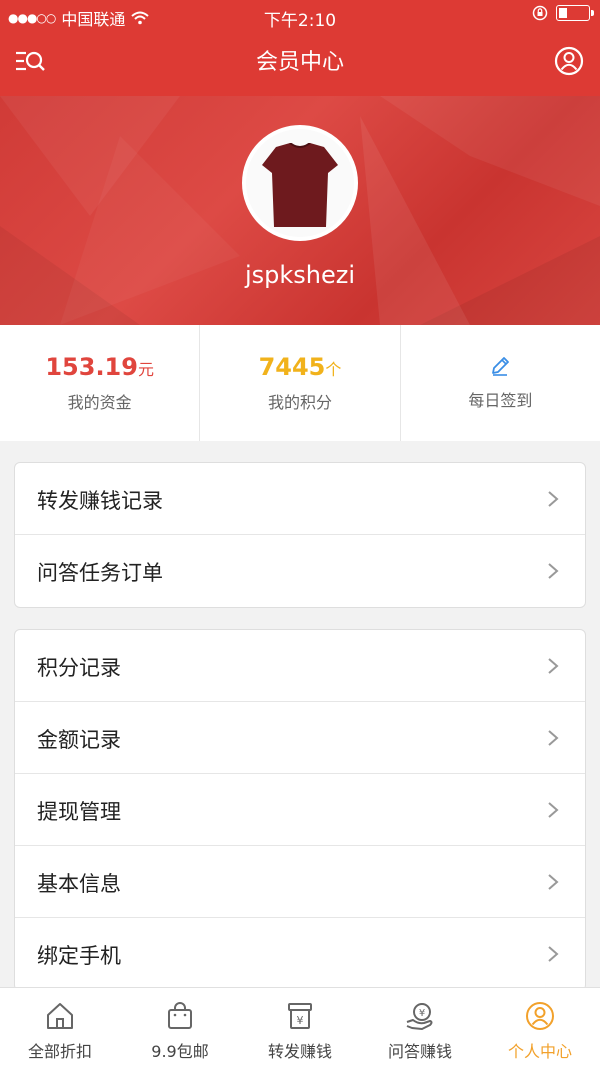  What do you see at coordinates (300, 882) in the screenshot?
I see `list-item-basic-info: 基本信息` at bounding box center [300, 882].